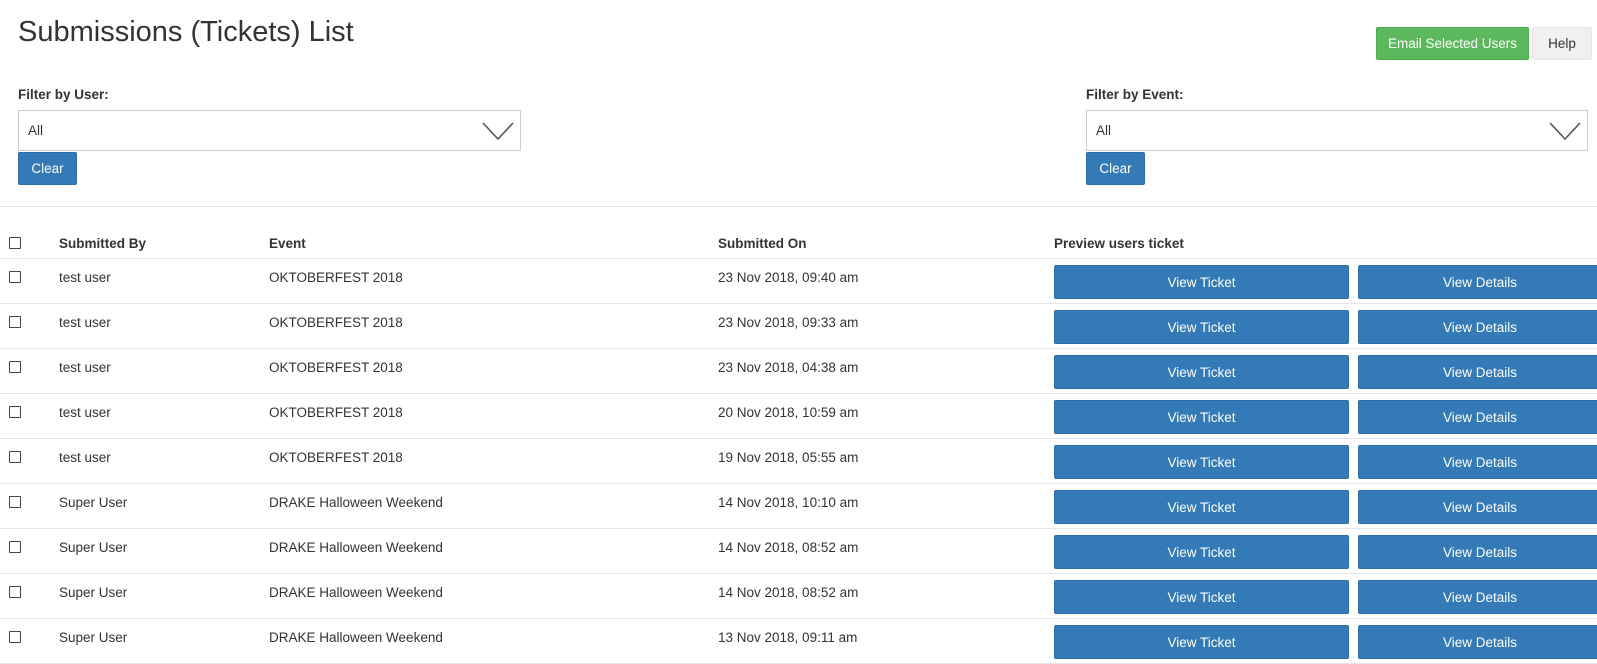 The width and height of the screenshot is (1597, 664). Describe the element at coordinates (63, 94) in the screenshot. I see `filter-by-user-label: Filter by User:` at that location.